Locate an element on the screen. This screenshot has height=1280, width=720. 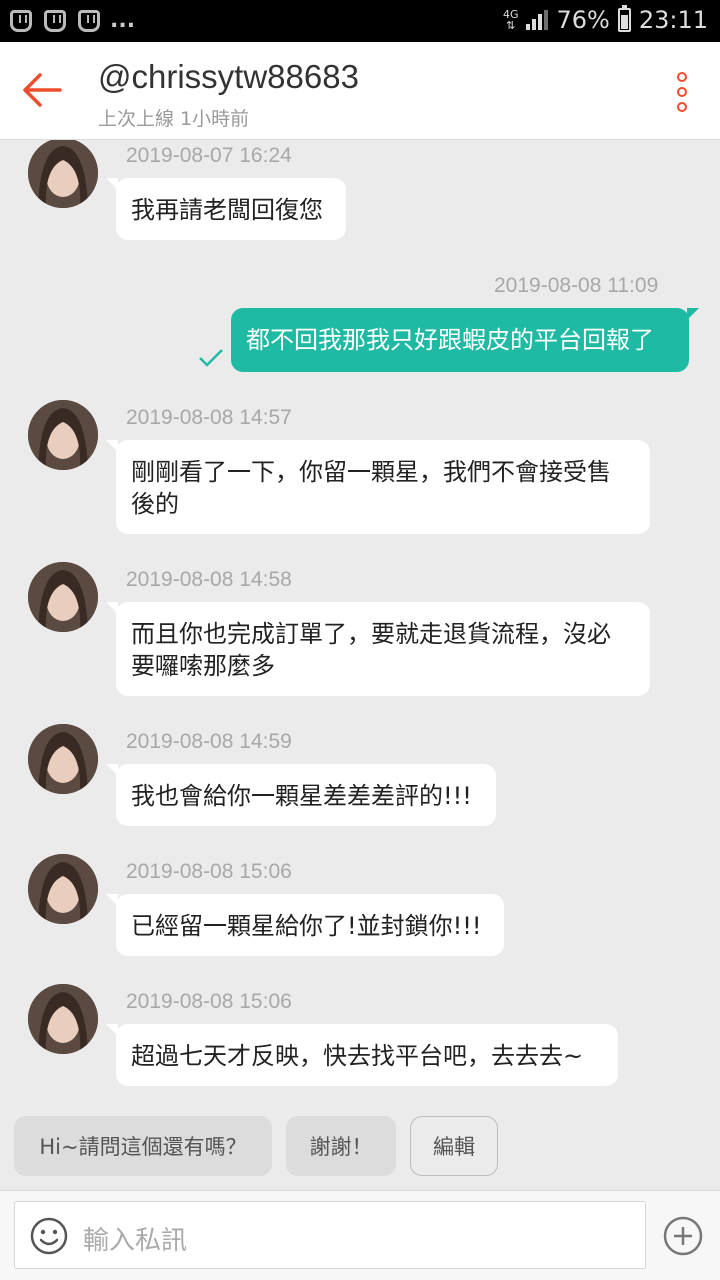
battery-icon is located at coordinates (624, 18).